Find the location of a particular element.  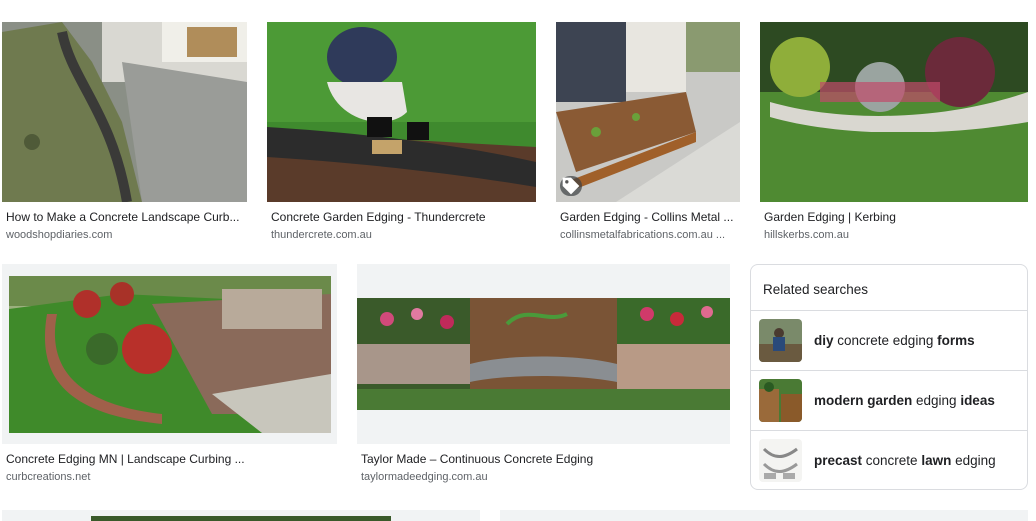

result-source: taylormadeedging.com.au is located at coordinates (424, 477).